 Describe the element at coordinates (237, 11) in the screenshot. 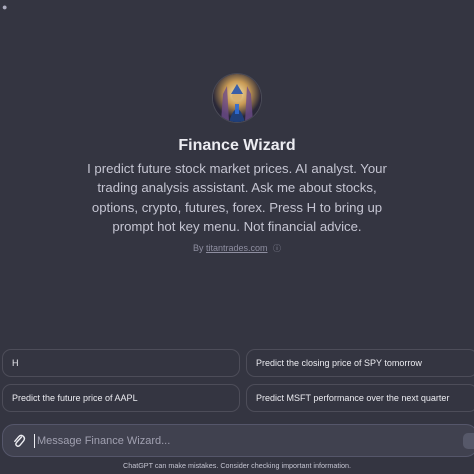

I see `top-bar: ●` at that location.